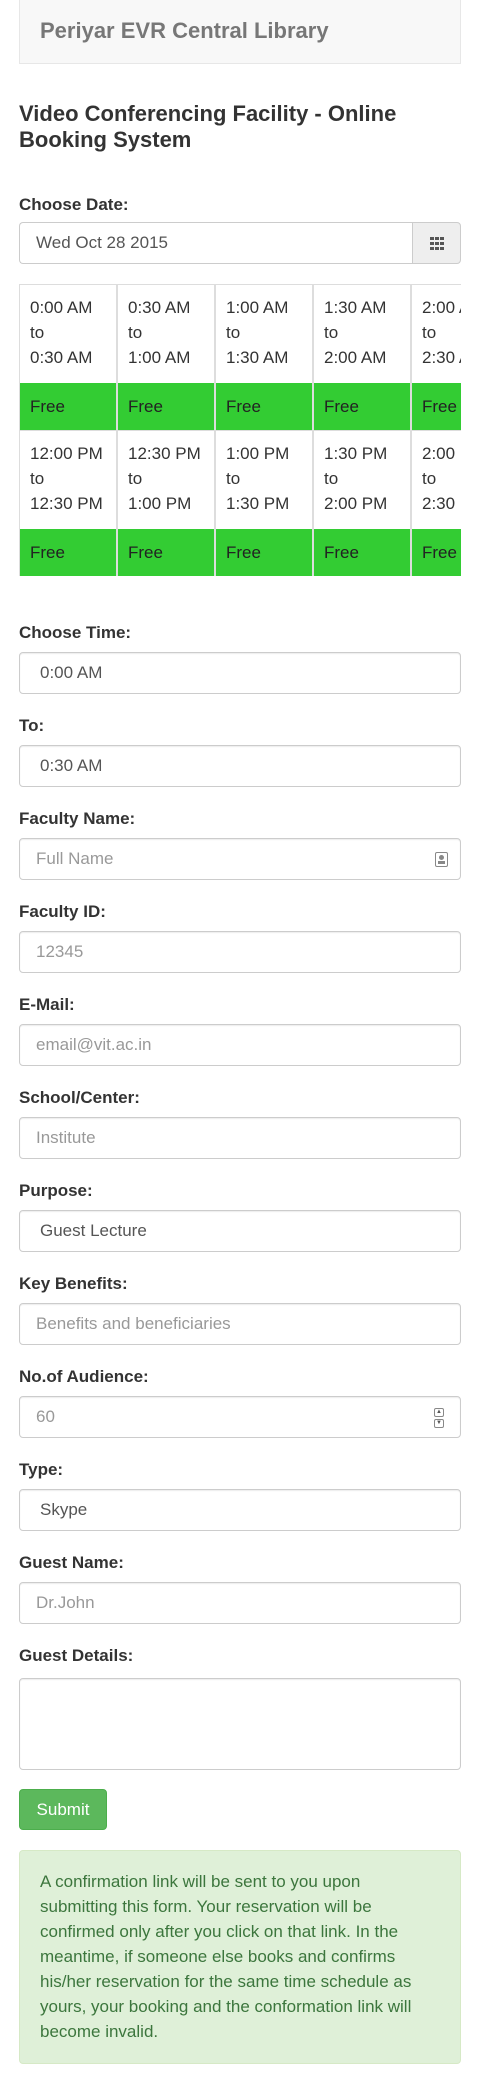  What do you see at coordinates (240, 1510) in the screenshot?
I see `type-select: Skype` at bounding box center [240, 1510].